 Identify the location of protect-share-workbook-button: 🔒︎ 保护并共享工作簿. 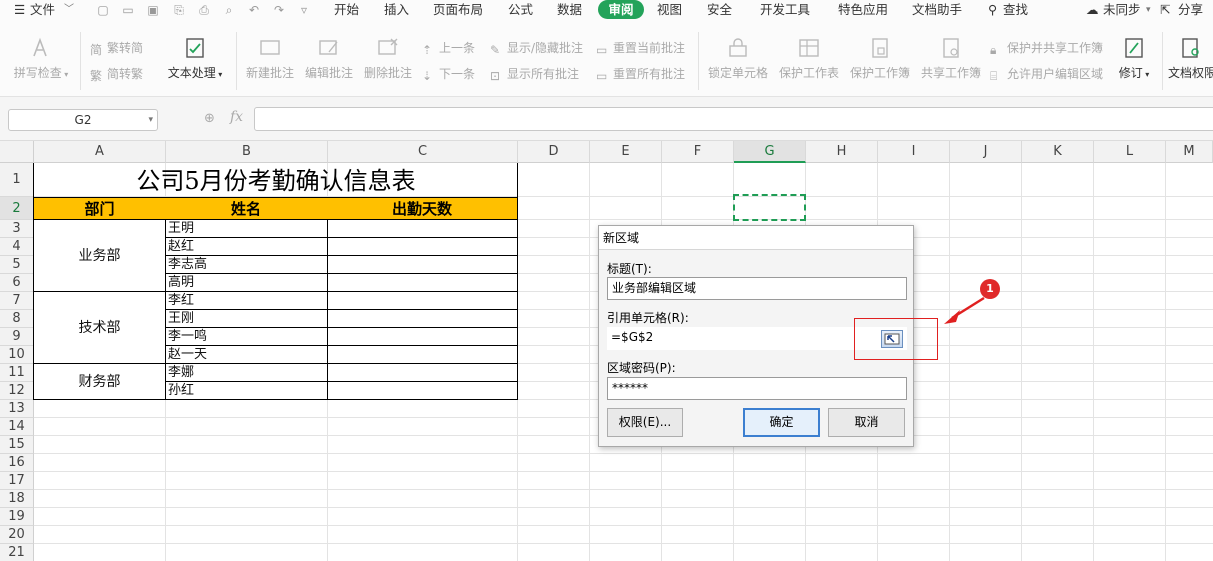
(1046, 48).